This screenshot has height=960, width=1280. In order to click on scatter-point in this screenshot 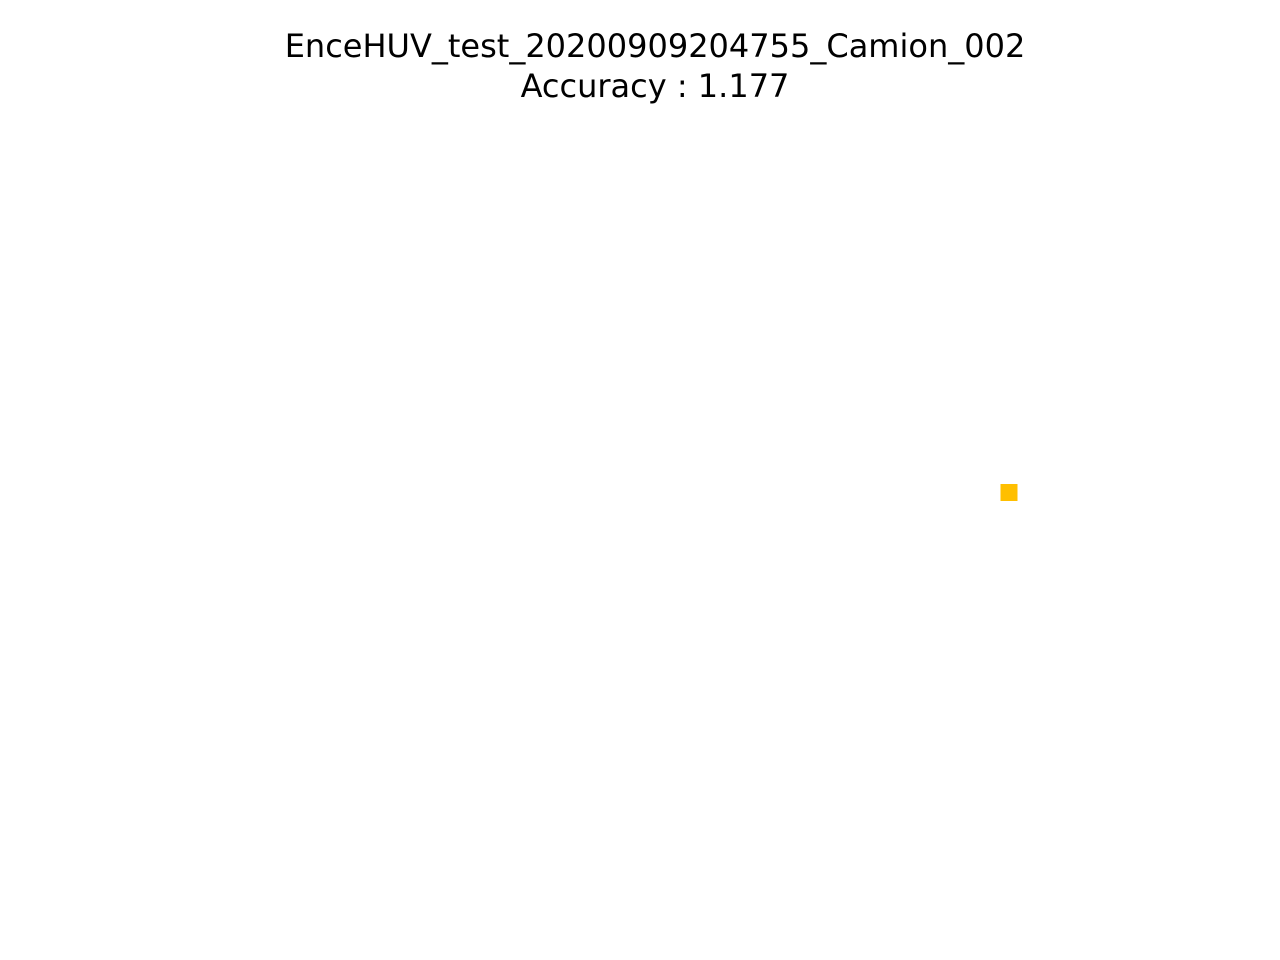, I will do `click(1009, 492)`.